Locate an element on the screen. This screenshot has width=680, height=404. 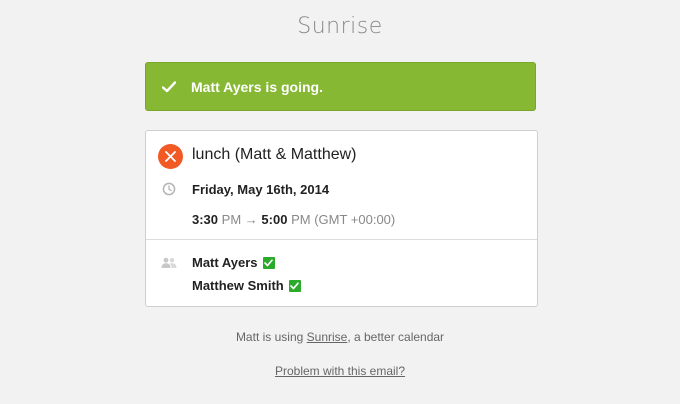
fork-knife-icon is located at coordinates (170, 156).